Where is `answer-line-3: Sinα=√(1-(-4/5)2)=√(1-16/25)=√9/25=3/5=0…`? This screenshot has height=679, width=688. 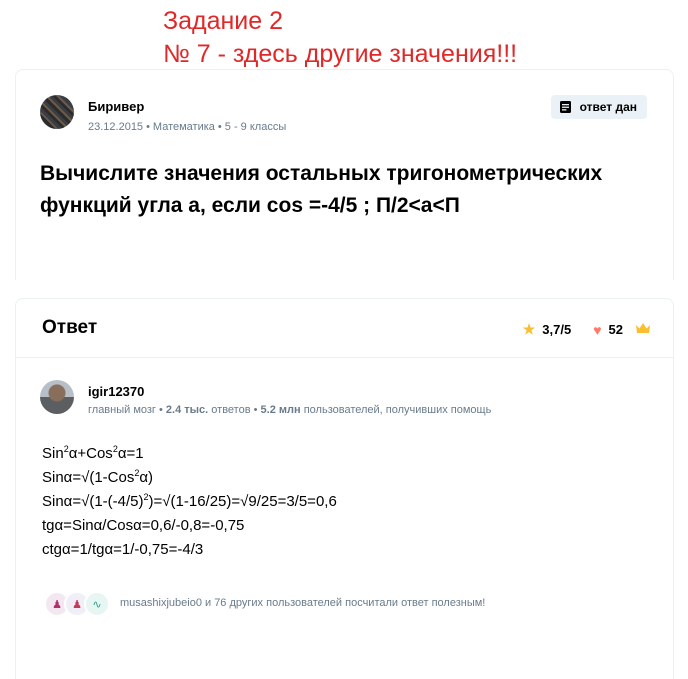 answer-line-3: Sinα=√(1-(-4/5)2)=√(1-16/25)=√9/25=3/5=0… is located at coordinates (189, 501).